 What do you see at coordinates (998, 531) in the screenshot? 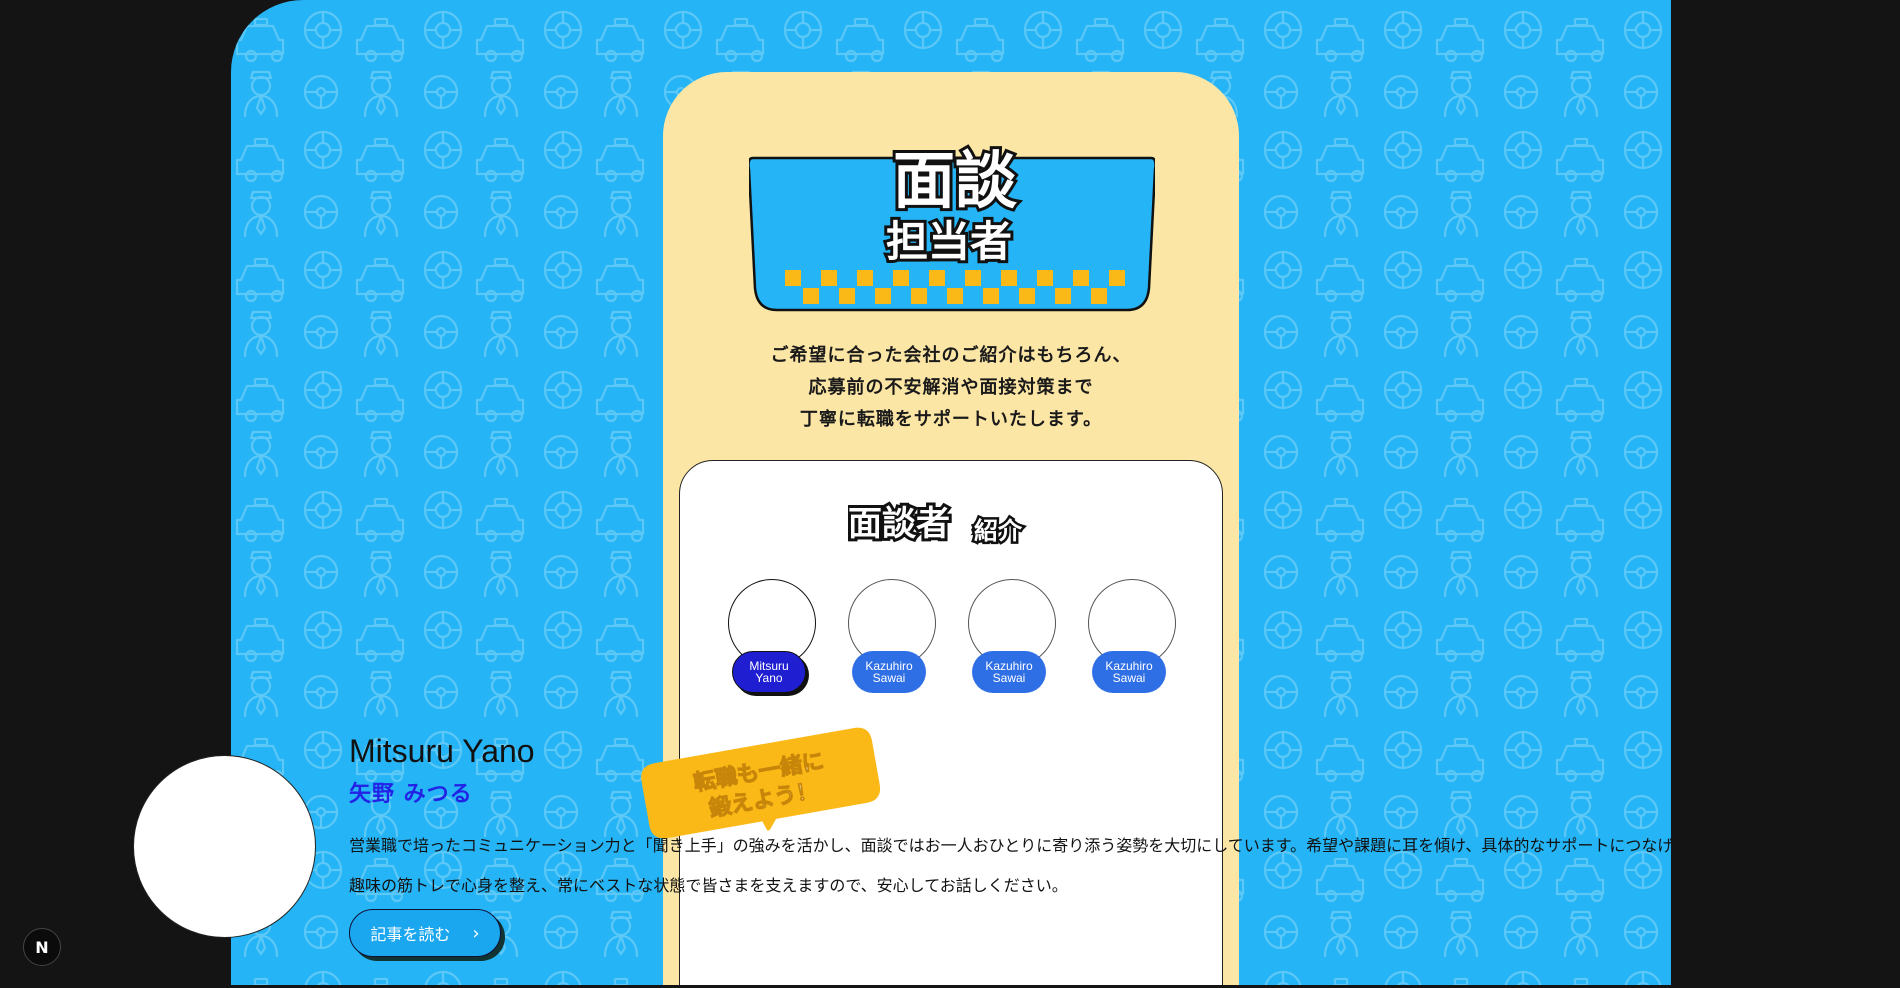
I see `panel-title-sub: 紹介` at bounding box center [998, 531].